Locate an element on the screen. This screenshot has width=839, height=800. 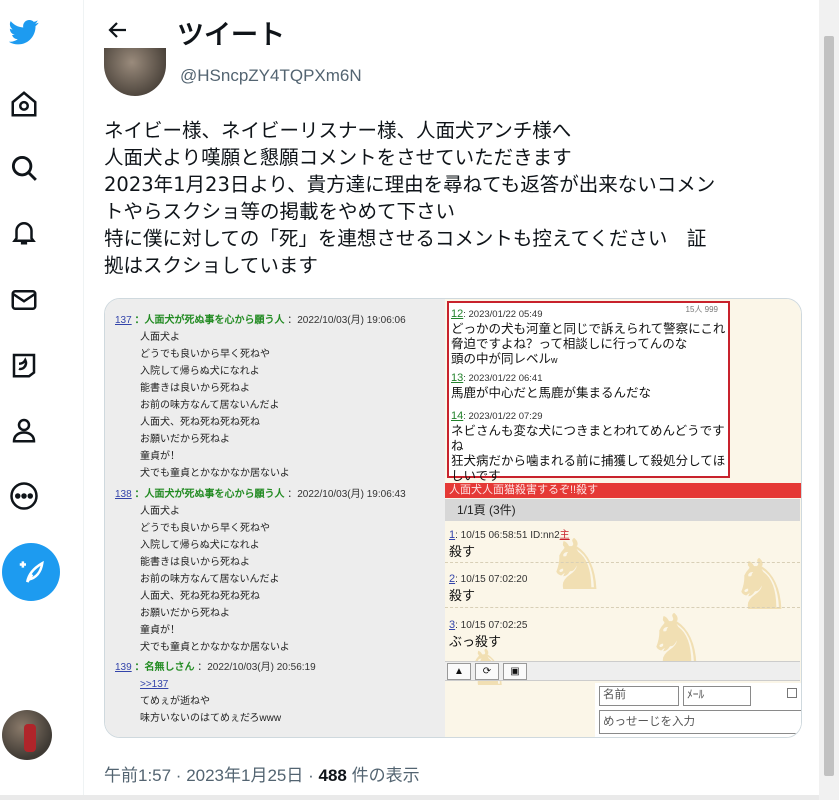
comment-number: 13 is located at coordinates (457, 378).